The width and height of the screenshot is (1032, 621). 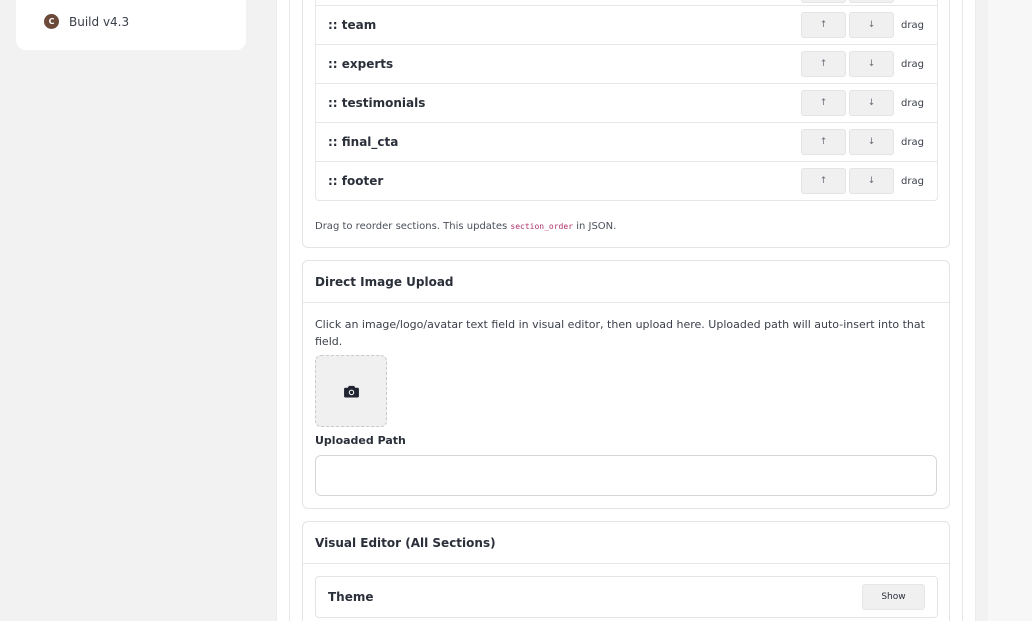 I want to click on section-order-row: :: final_cta ↑ ↓ drag, so click(x=626, y=141).